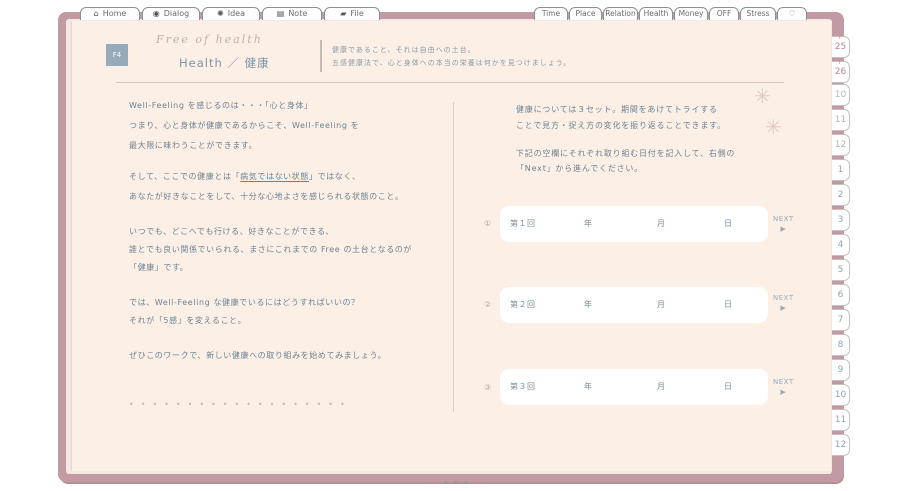 The width and height of the screenshot is (906, 491). Describe the element at coordinates (621, 125) in the screenshot. I see `instruction-text: ことで見方・捉え方の変化を振り返ることできます。` at that location.